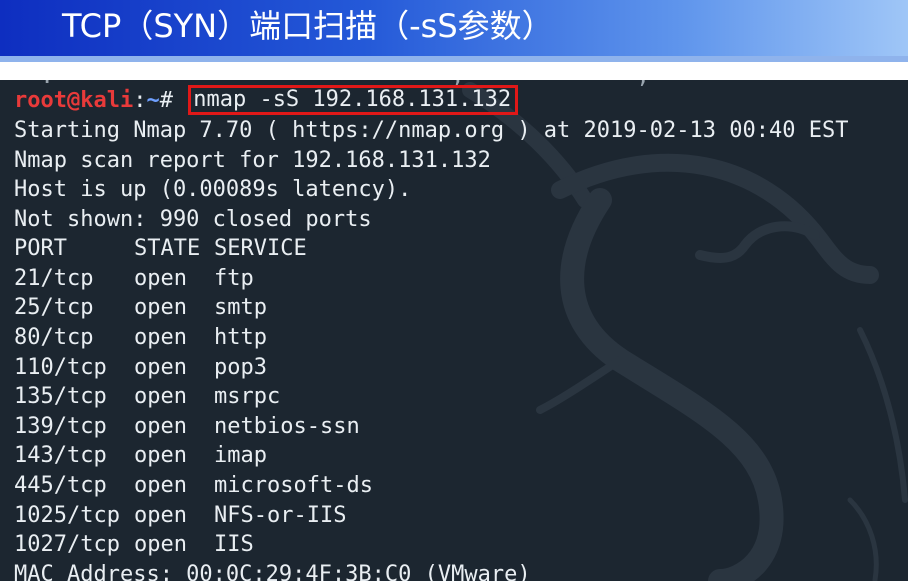 Image resolution: width=908 pixels, height=581 pixels. Describe the element at coordinates (193, 486) in the screenshot. I see `port-row: 445/tcp open microsoft-ds` at that location.